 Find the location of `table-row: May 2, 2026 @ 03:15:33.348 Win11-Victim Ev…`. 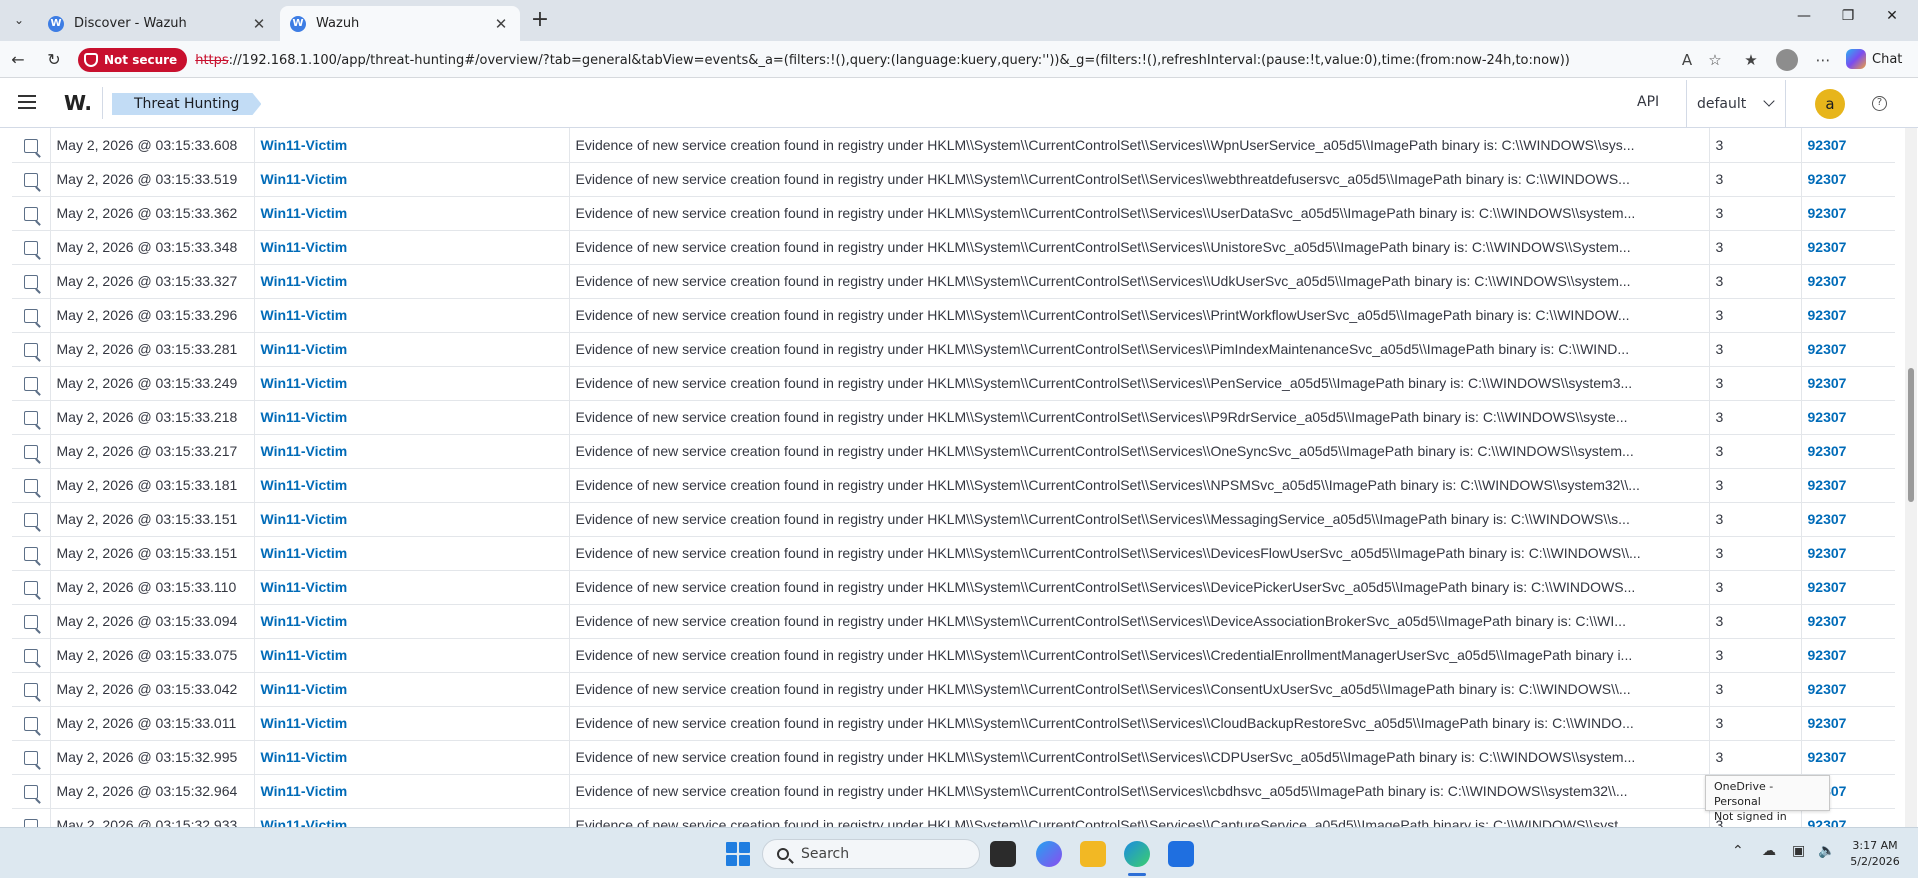

table-row: May 2, 2026 @ 03:15:33.348 Win11-Victim Ev… is located at coordinates (953, 247).